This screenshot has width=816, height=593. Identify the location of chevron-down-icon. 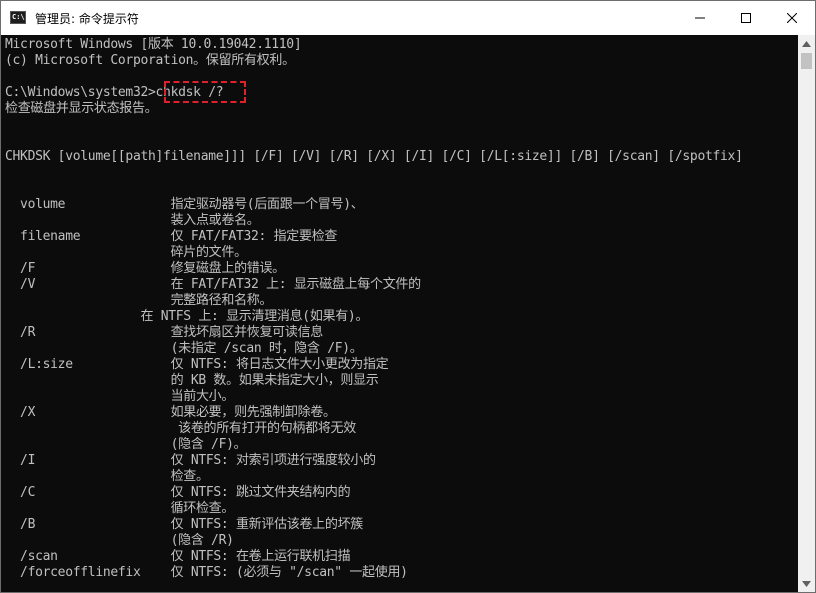
(806, 583).